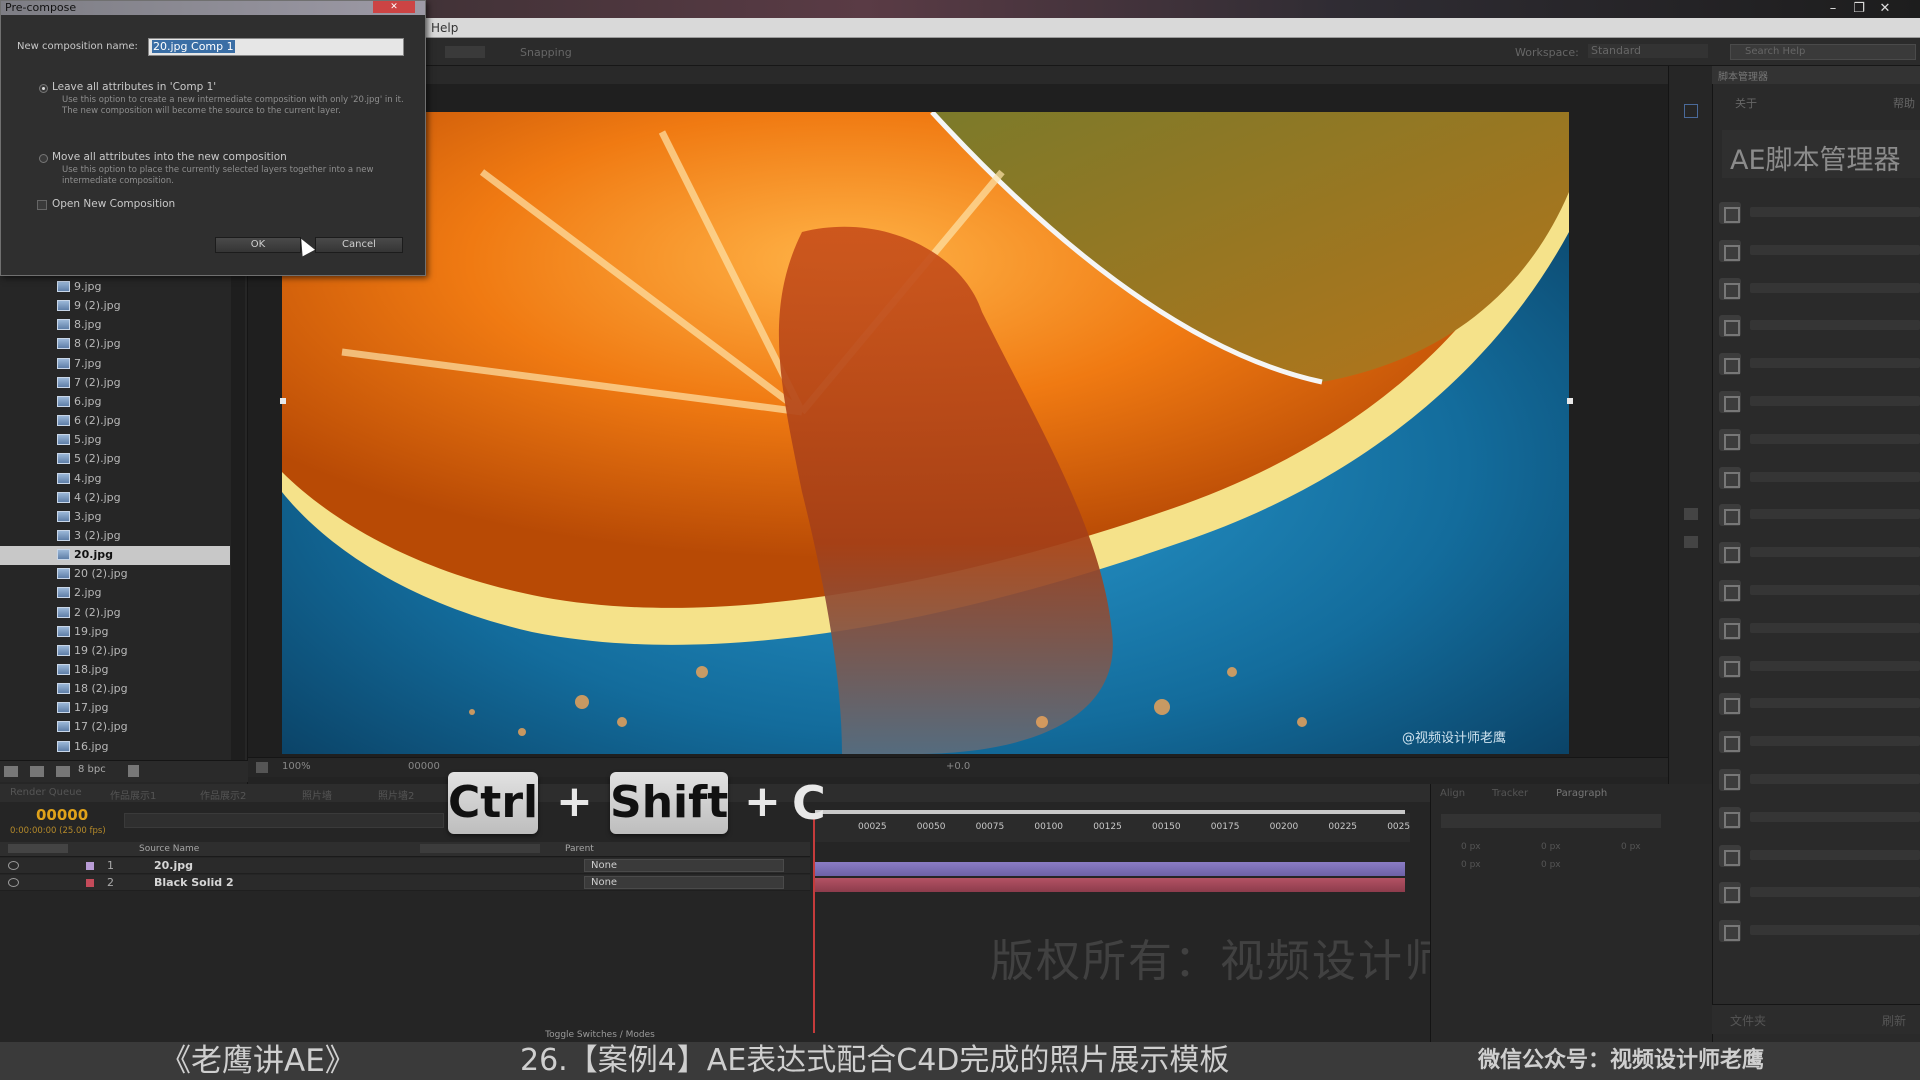 The width and height of the screenshot is (1920, 1080). Describe the element at coordinates (115, 383) in the screenshot. I see `project-file-row: 7 (2).jpg` at that location.